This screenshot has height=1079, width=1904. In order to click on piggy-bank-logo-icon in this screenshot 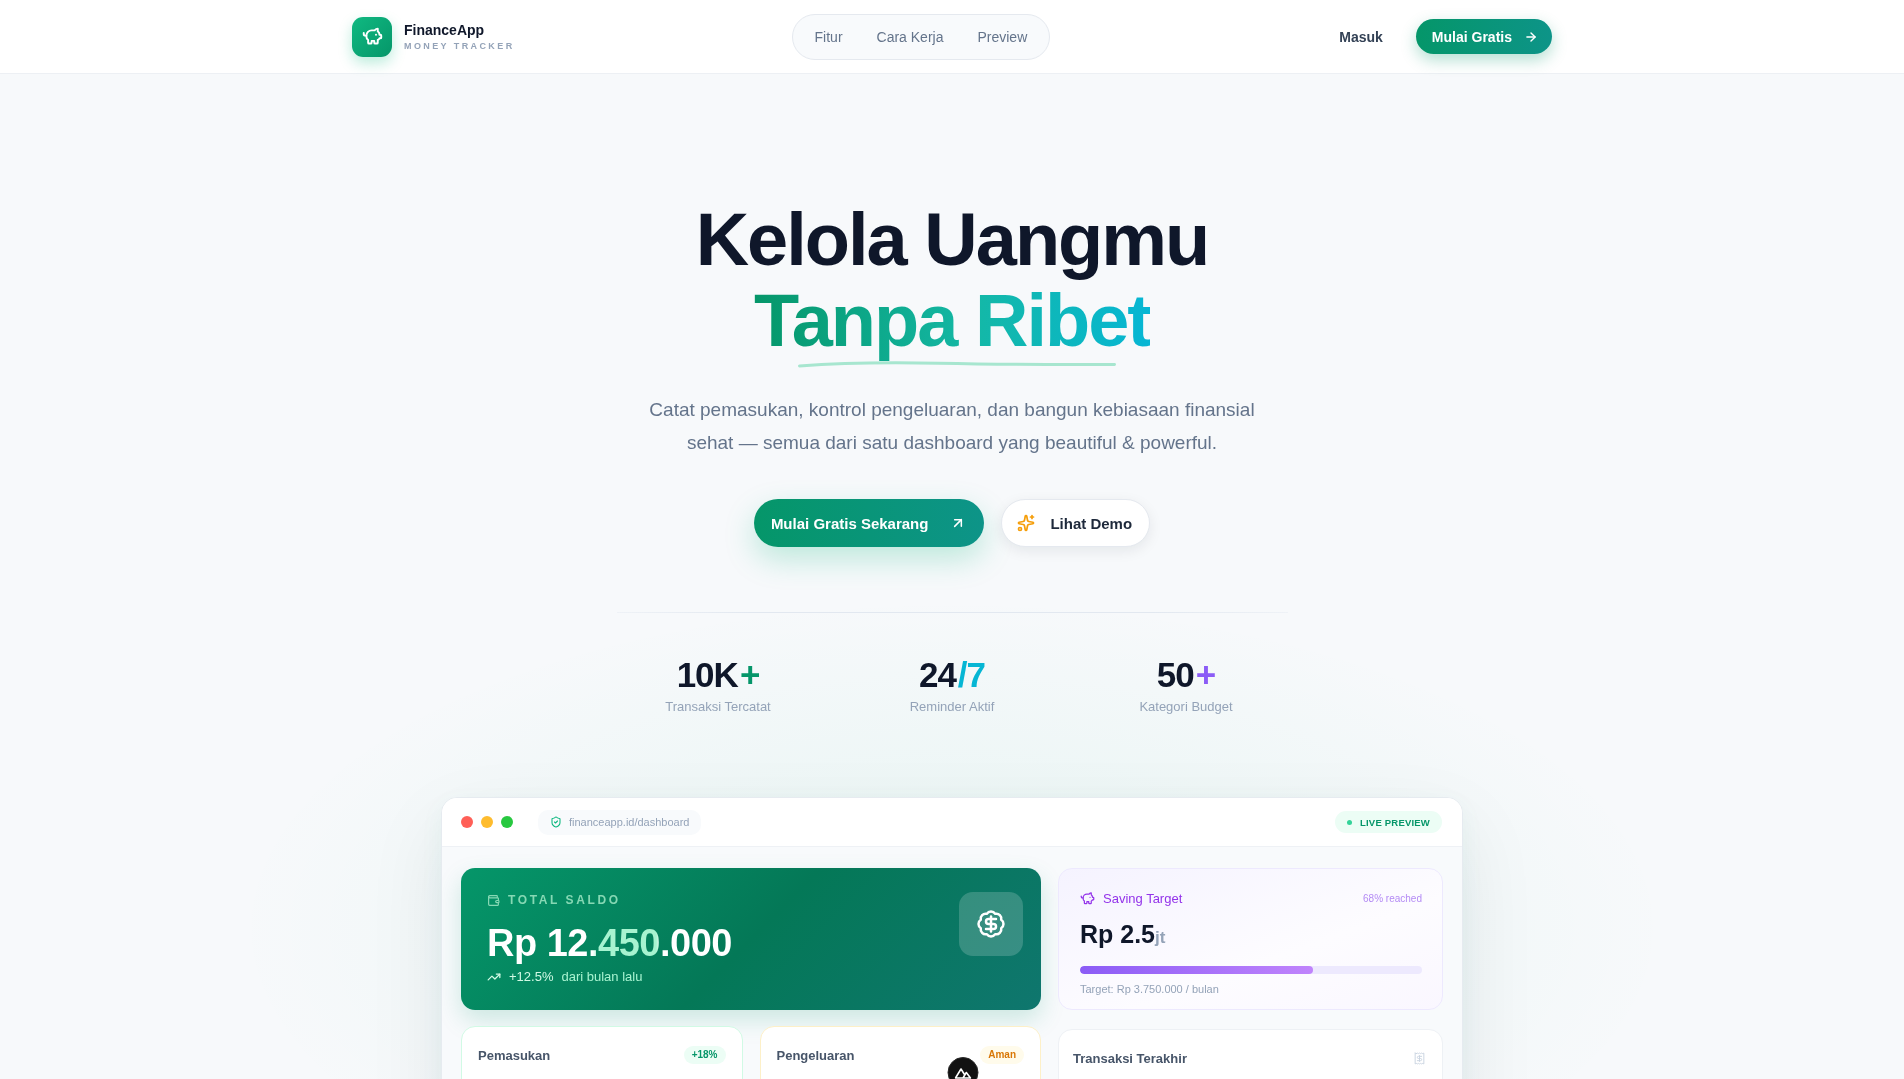, I will do `click(372, 36)`.